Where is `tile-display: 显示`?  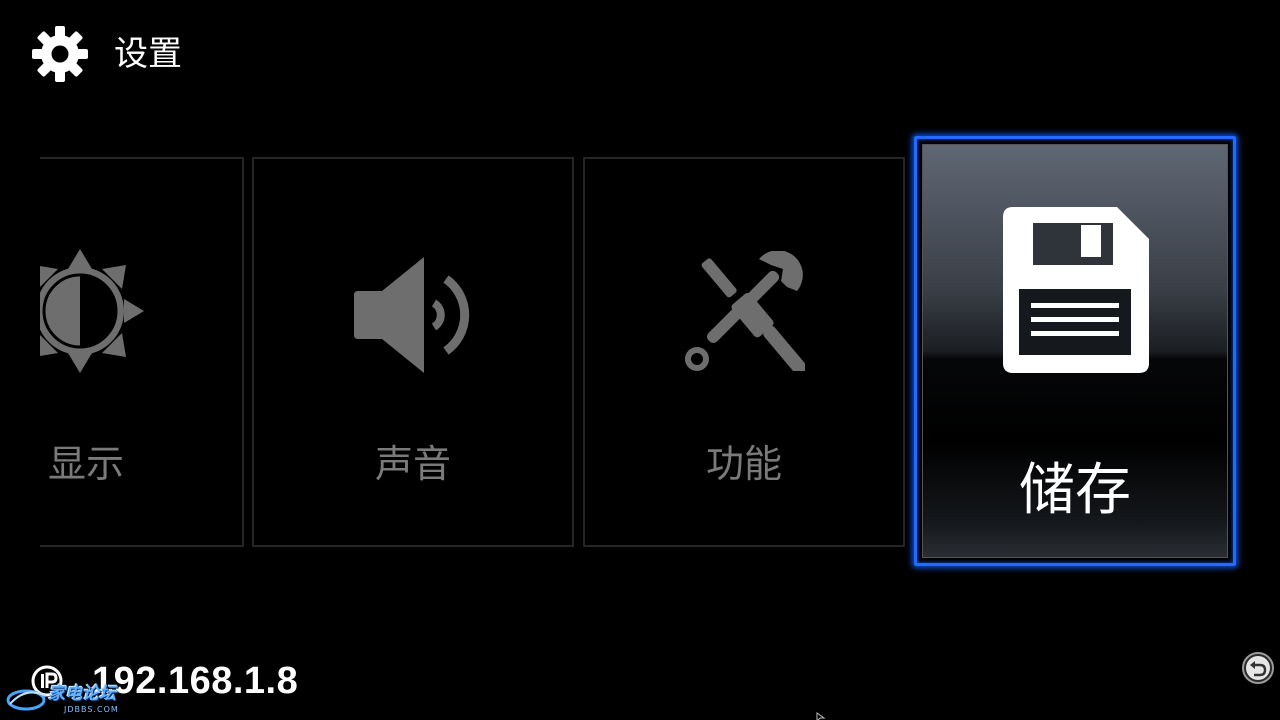
tile-display: 显示 is located at coordinates (142, 352).